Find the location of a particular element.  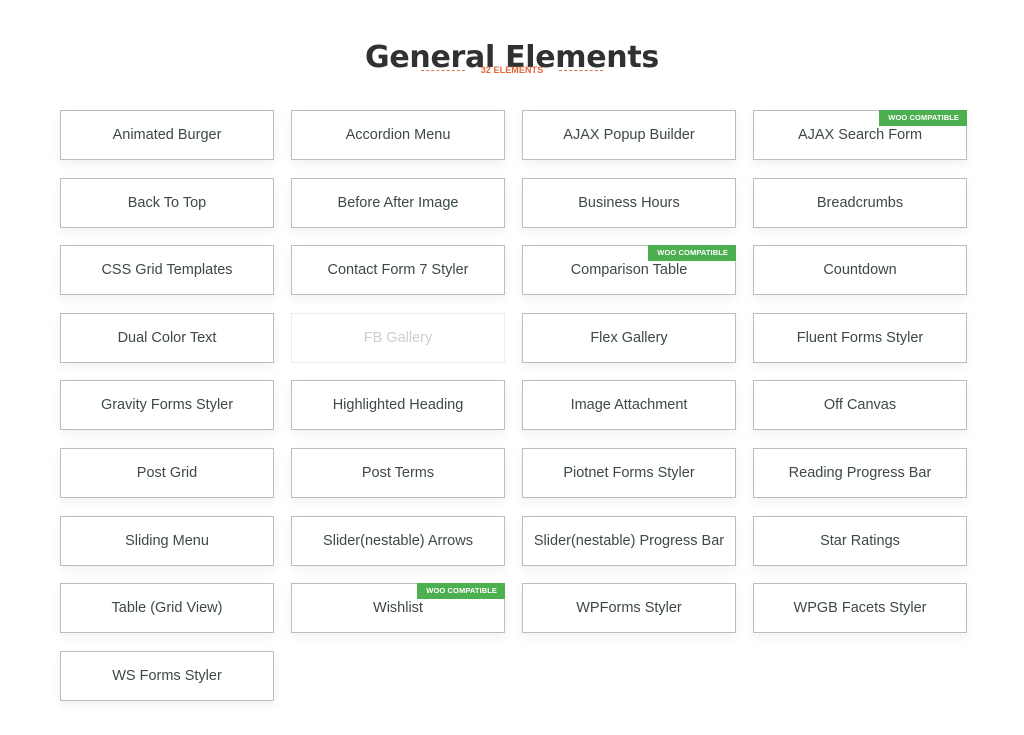

element-card-label: Post Grid is located at coordinates (167, 472).